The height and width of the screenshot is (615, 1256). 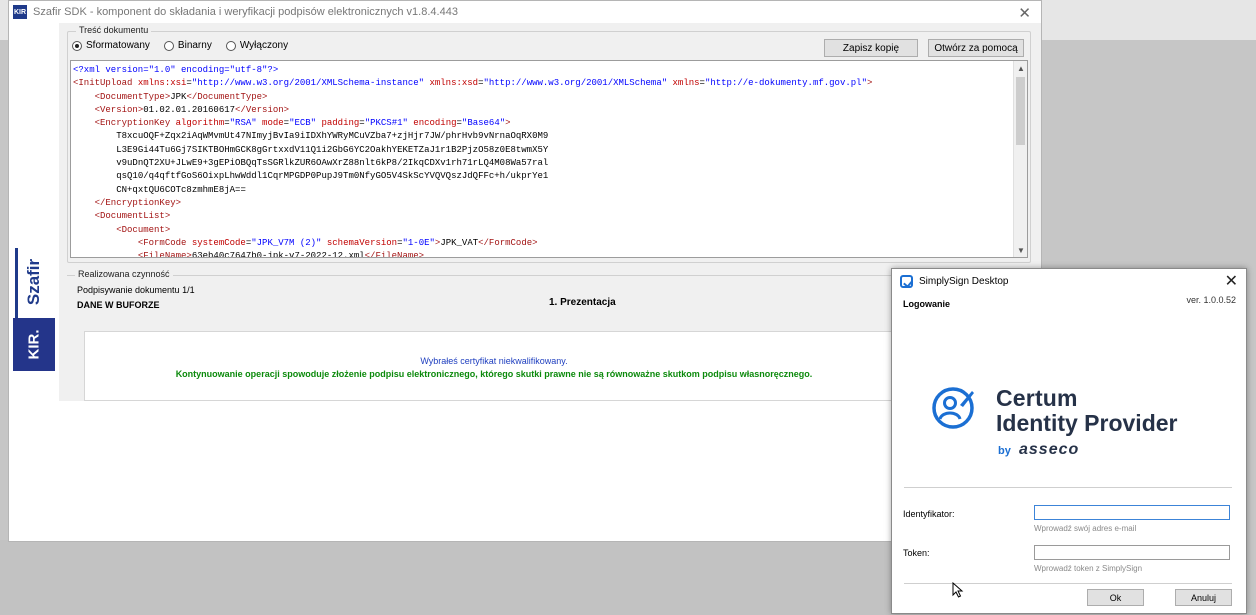 What do you see at coordinates (124, 274) in the screenshot?
I see `action-group-label: Realizowana czynność` at bounding box center [124, 274].